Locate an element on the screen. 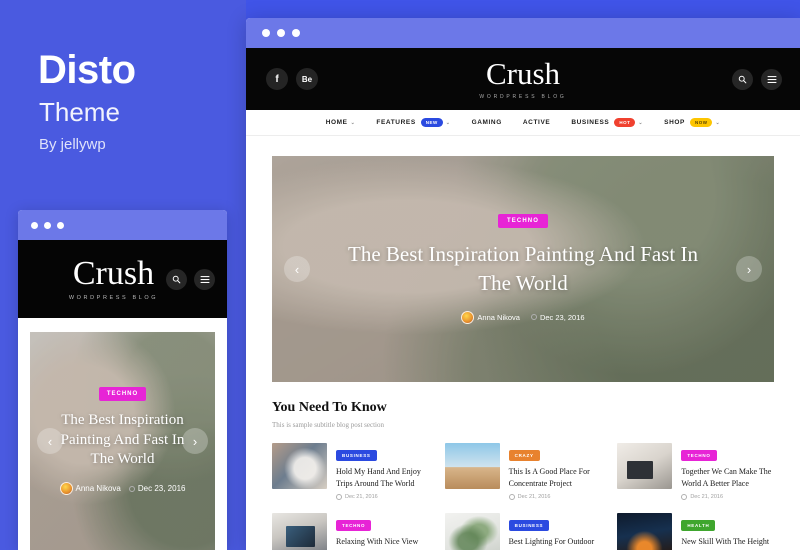 The height and width of the screenshot is (550, 800). hero-author: Anna Nikova is located at coordinates (490, 317).